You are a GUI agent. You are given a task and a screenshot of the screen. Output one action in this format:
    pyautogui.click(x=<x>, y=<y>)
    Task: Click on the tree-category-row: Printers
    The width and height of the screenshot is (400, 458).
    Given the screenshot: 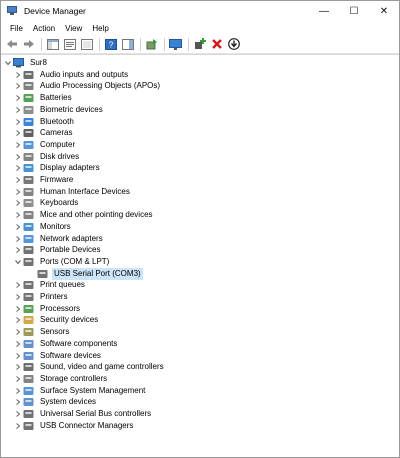 What is the action you would take?
    pyautogui.click(x=41, y=297)
    